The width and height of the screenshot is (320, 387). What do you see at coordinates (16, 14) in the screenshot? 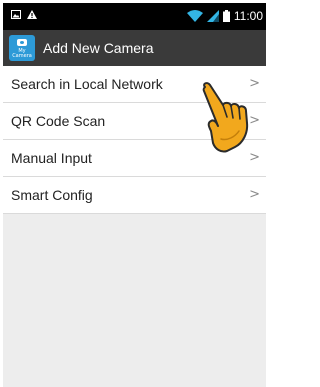
I see `image-icon` at bounding box center [16, 14].